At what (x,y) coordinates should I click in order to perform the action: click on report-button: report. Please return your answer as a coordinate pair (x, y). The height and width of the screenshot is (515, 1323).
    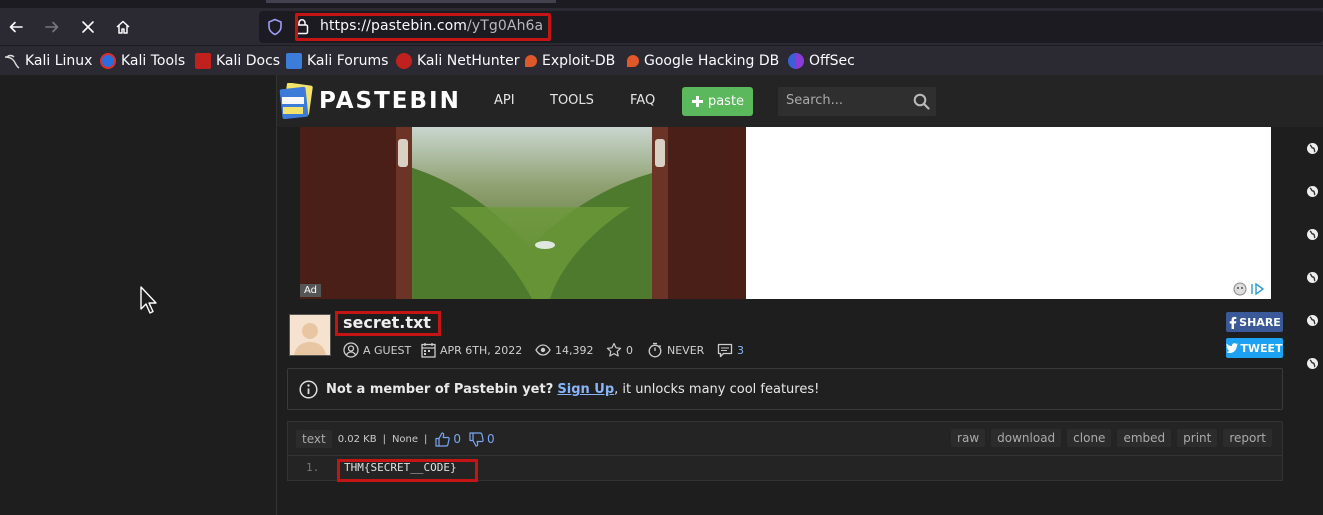
    Looking at the image, I should click on (1247, 438).